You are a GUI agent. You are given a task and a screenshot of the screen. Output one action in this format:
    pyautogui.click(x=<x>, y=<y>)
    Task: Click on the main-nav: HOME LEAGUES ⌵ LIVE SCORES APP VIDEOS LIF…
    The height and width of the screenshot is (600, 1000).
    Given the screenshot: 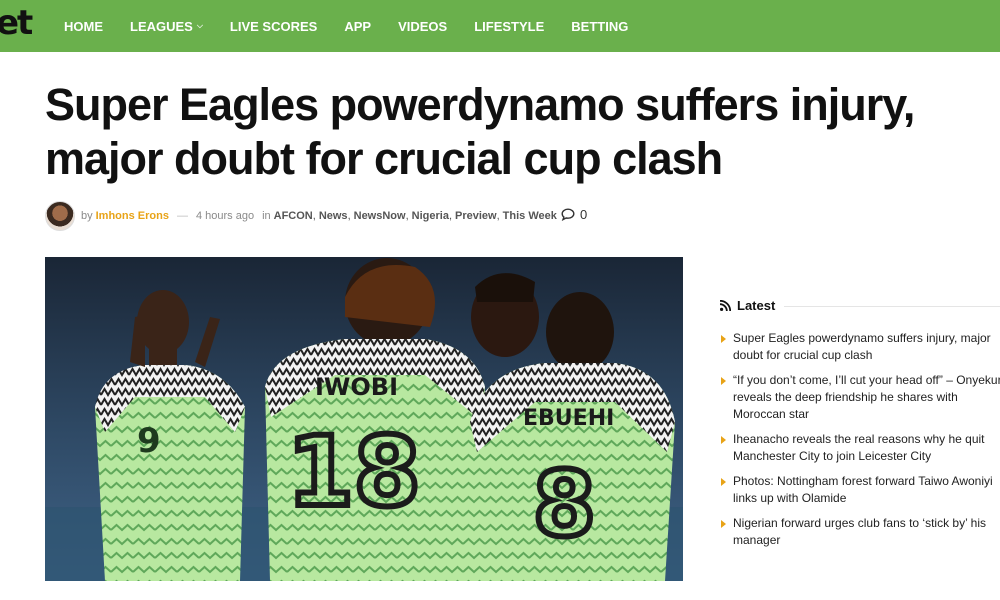 What is the action you would take?
    pyautogui.click(x=359, y=26)
    